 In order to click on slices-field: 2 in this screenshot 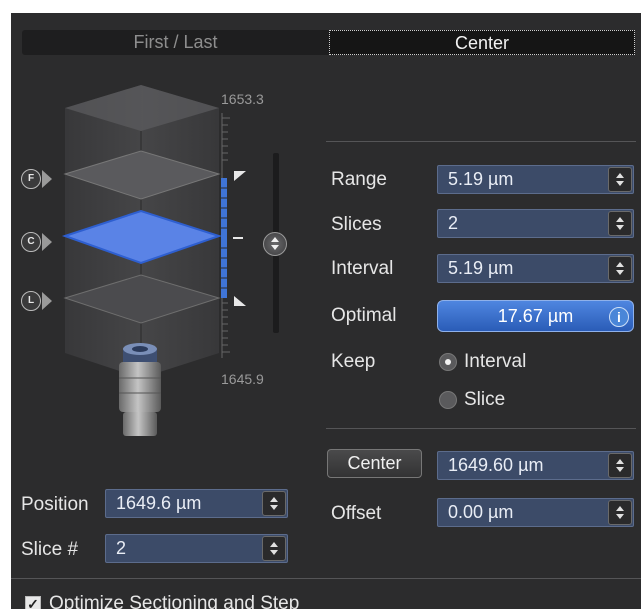, I will do `click(535, 223)`.